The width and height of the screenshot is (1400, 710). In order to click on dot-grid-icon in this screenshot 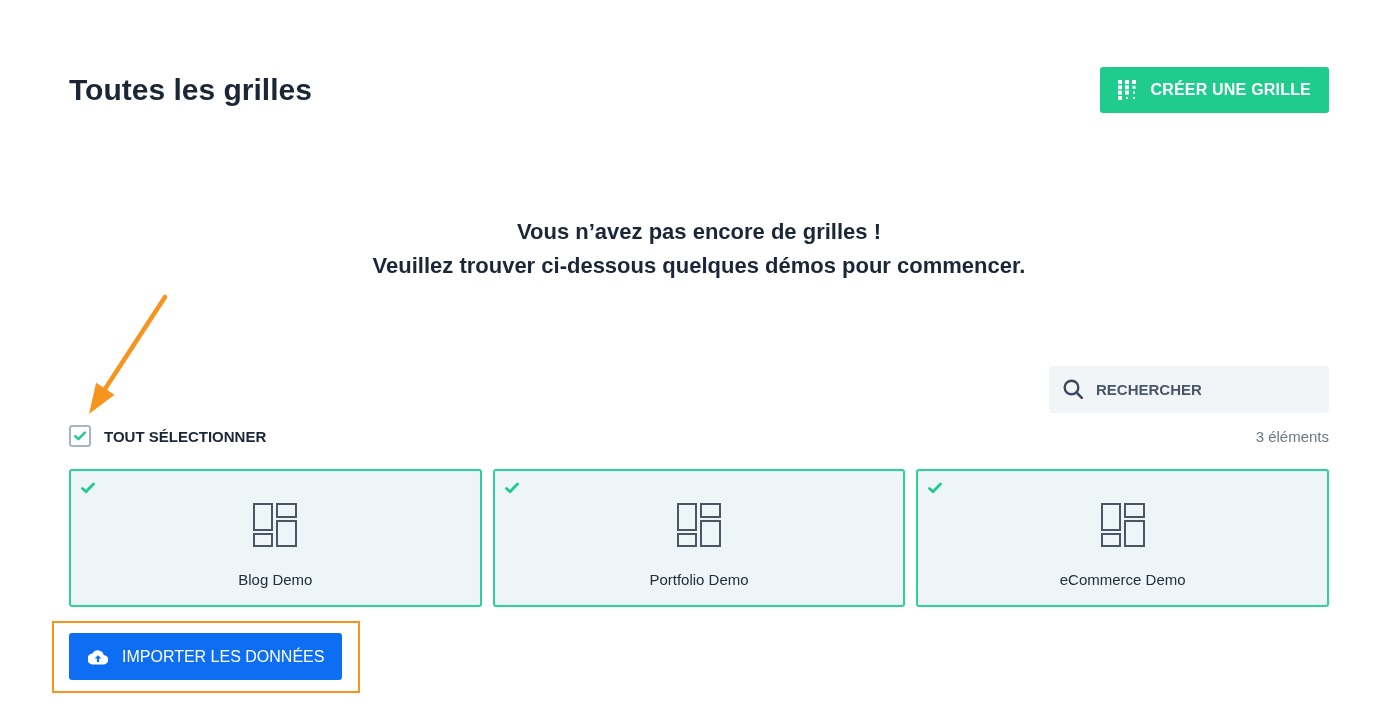, I will do `click(1127, 90)`.